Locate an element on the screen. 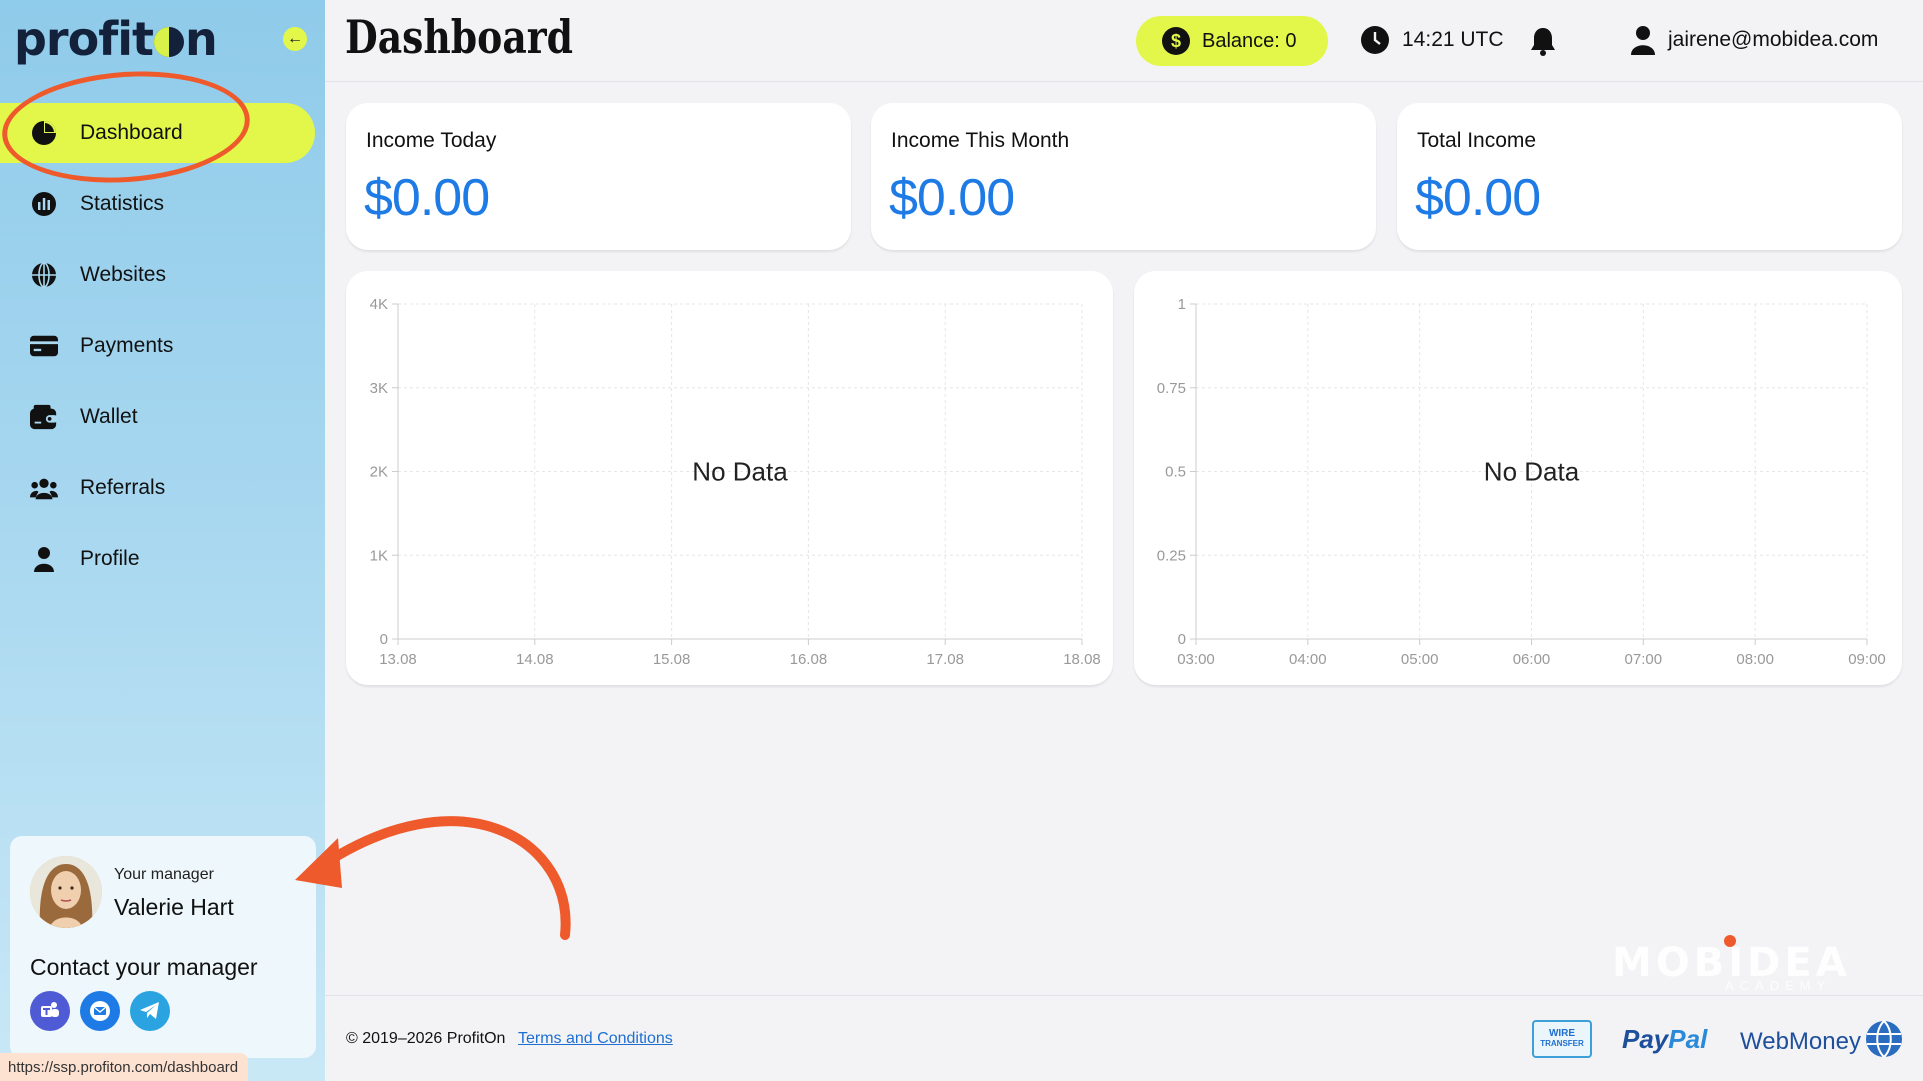  telegram-icon is located at coordinates (150, 1011).